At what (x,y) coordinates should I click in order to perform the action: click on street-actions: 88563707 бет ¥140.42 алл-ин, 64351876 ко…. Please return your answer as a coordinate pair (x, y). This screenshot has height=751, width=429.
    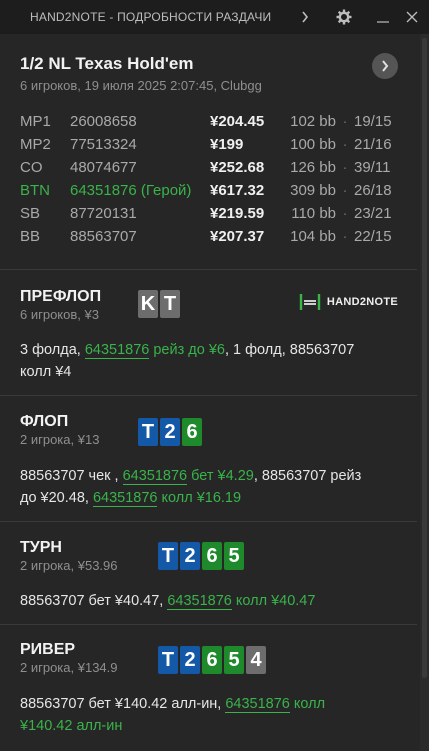
    Looking at the image, I should click on (208, 715).